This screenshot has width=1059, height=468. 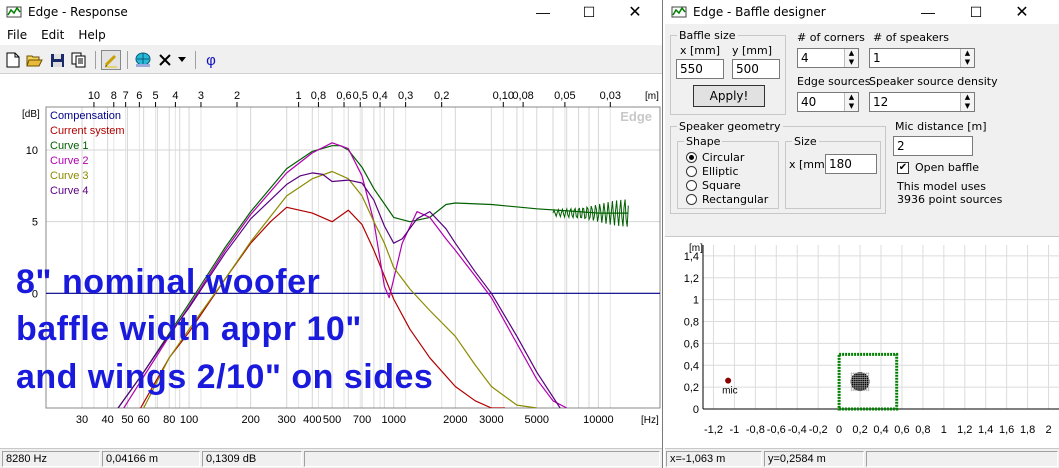 I want to click on baffle-size-group: Baffle size x [mm] y [mm] 550 500 Apply!, so click(x=728, y=72).